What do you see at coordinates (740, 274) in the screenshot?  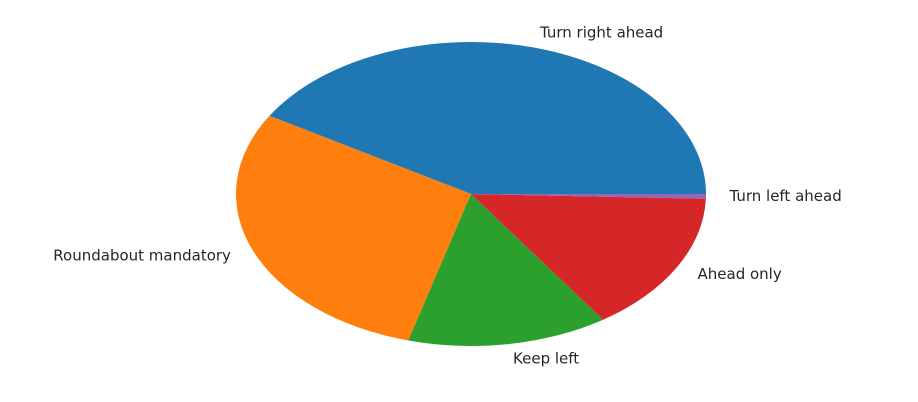 I see `pie-label-ahead-only: Ahead only` at bounding box center [740, 274].